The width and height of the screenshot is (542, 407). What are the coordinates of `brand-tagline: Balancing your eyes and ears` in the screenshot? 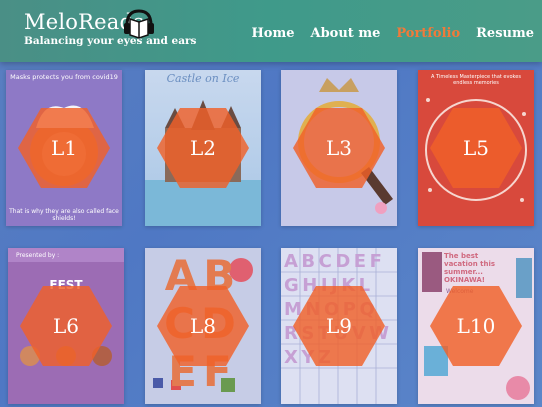 It's located at (110, 41).